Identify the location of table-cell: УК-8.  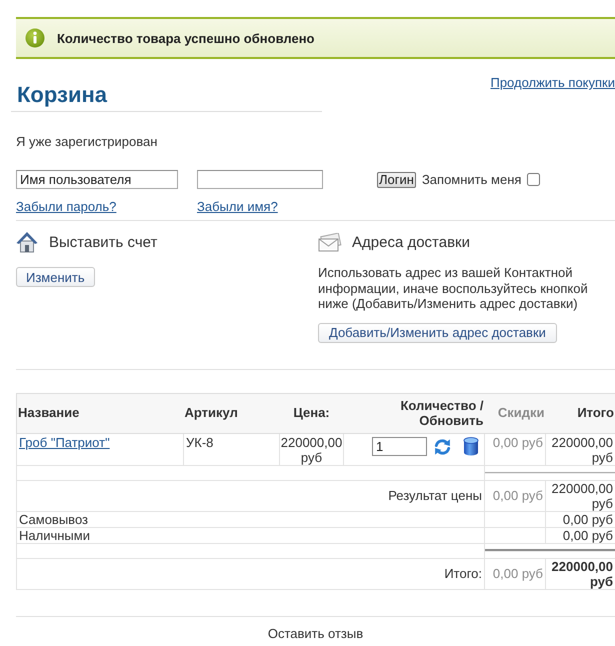
(232, 449).